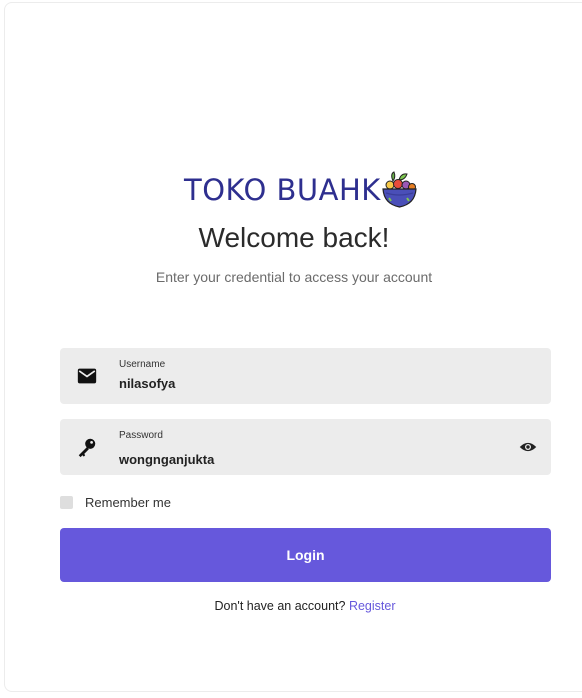 The image size is (582, 698). I want to click on key-icon, so click(87, 448).